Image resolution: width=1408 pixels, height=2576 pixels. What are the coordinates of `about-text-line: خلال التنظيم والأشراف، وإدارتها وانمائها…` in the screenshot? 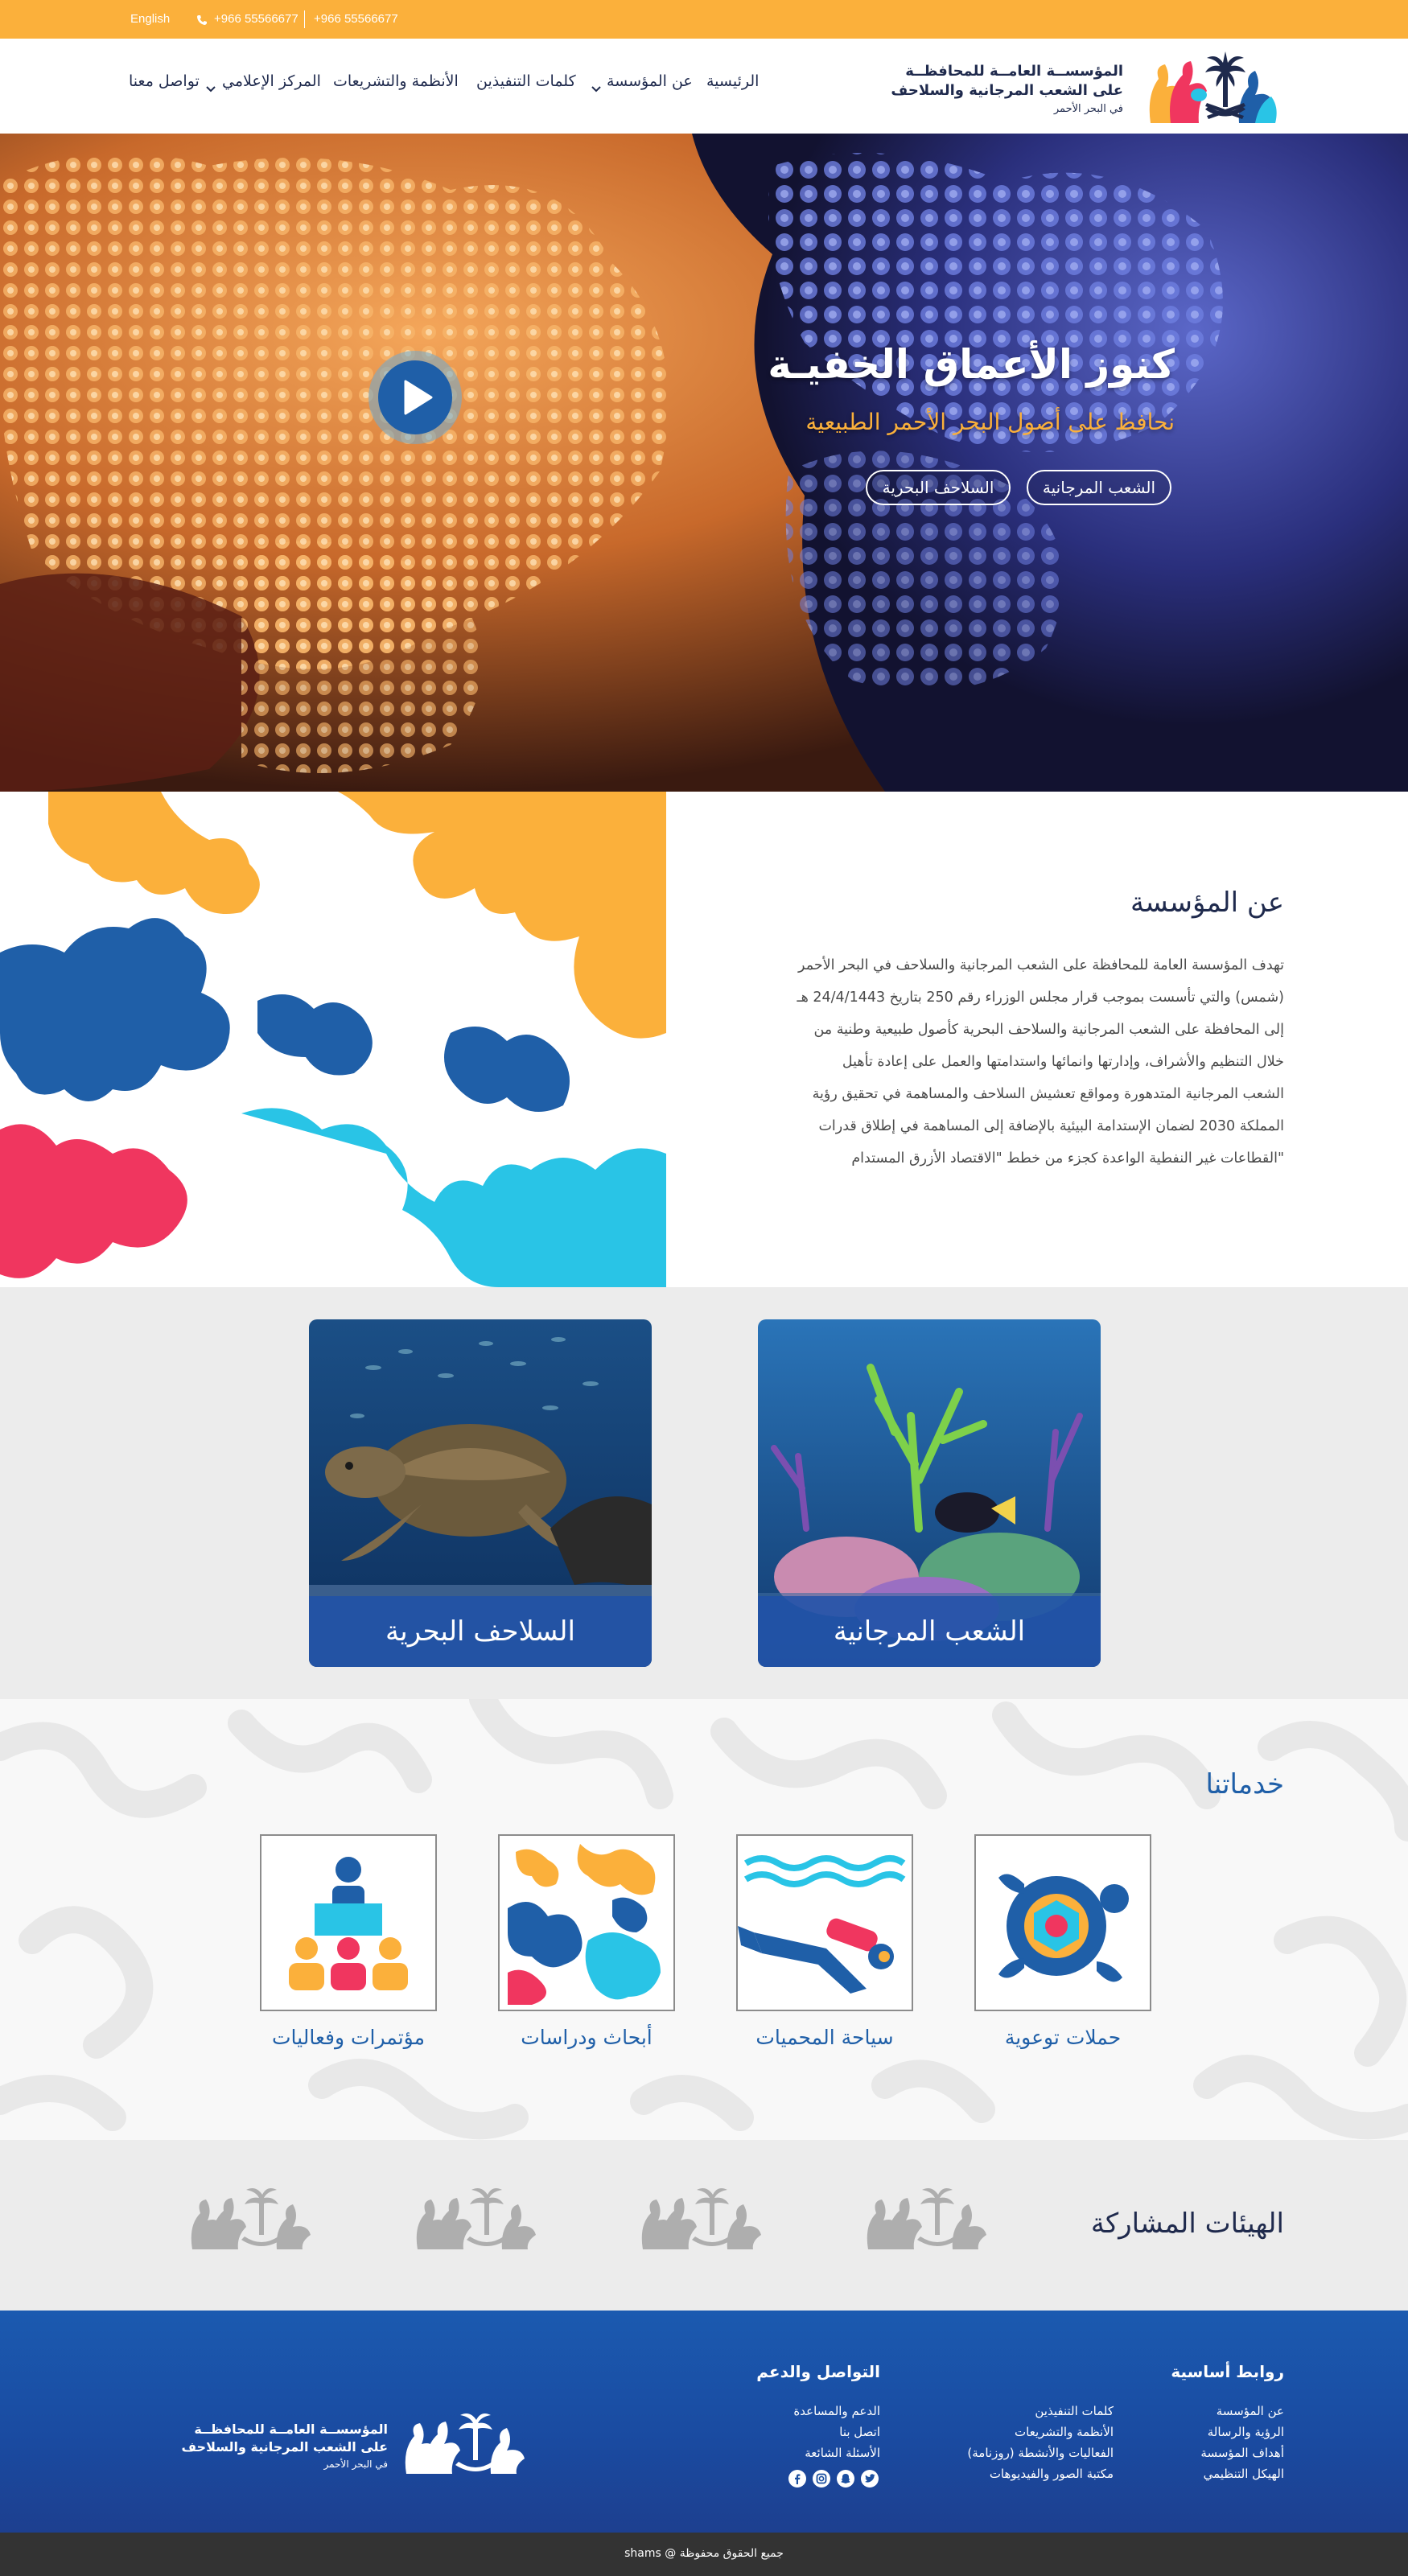 It's located at (1063, 1062).